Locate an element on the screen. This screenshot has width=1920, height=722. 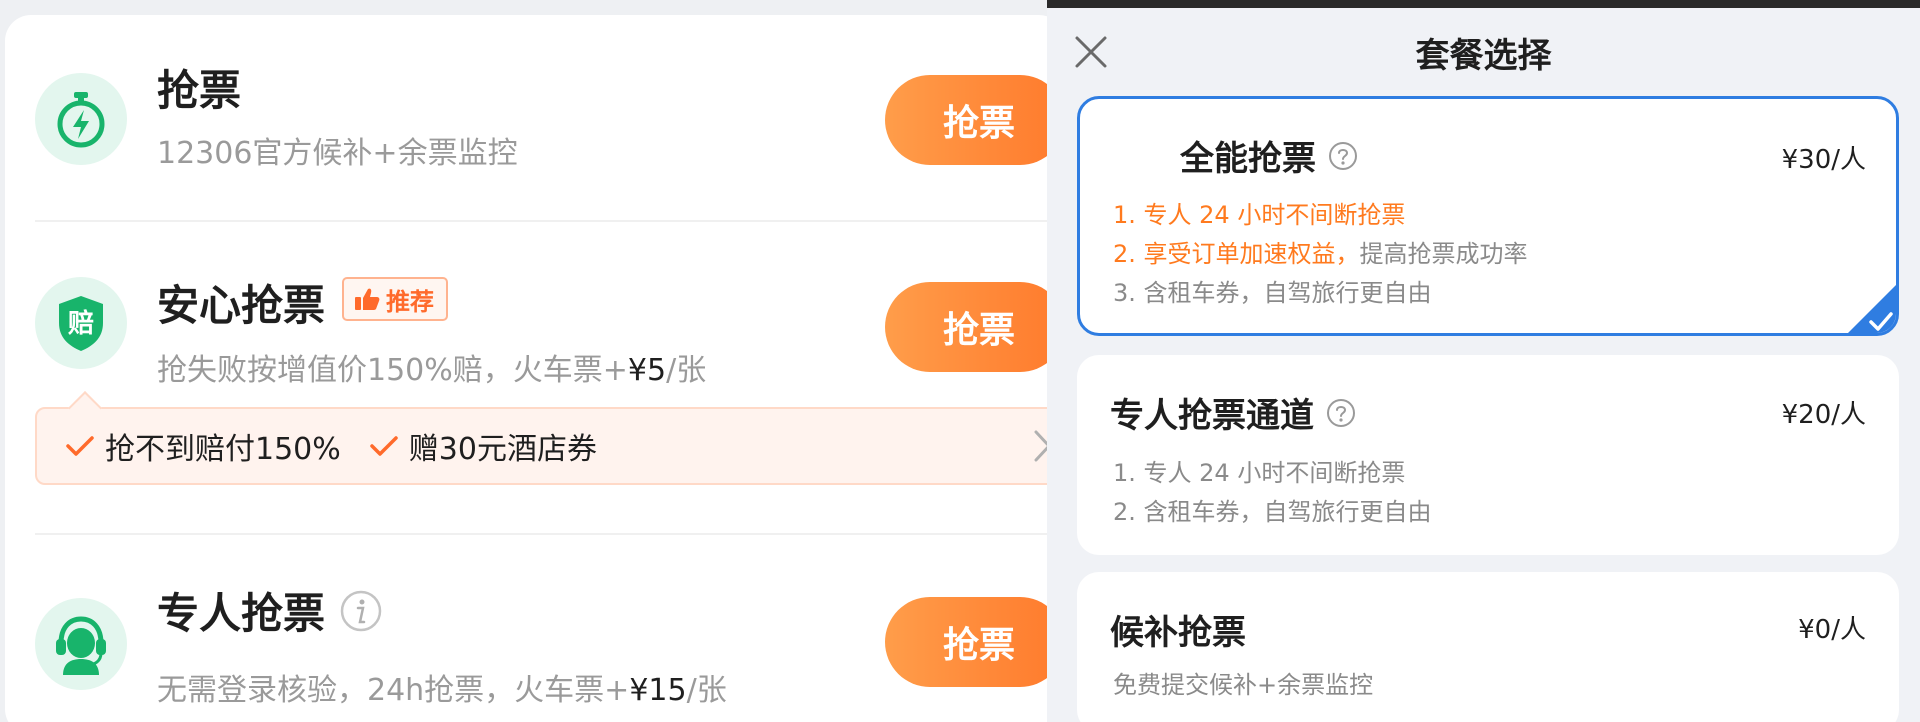
selected-check-icon is located at coordinates (1870, 307).